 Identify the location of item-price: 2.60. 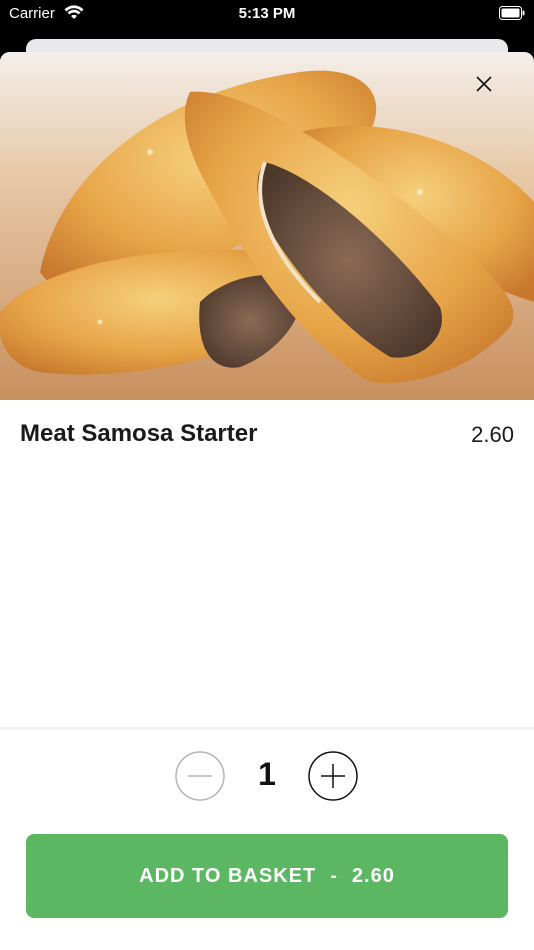
(492, 434).